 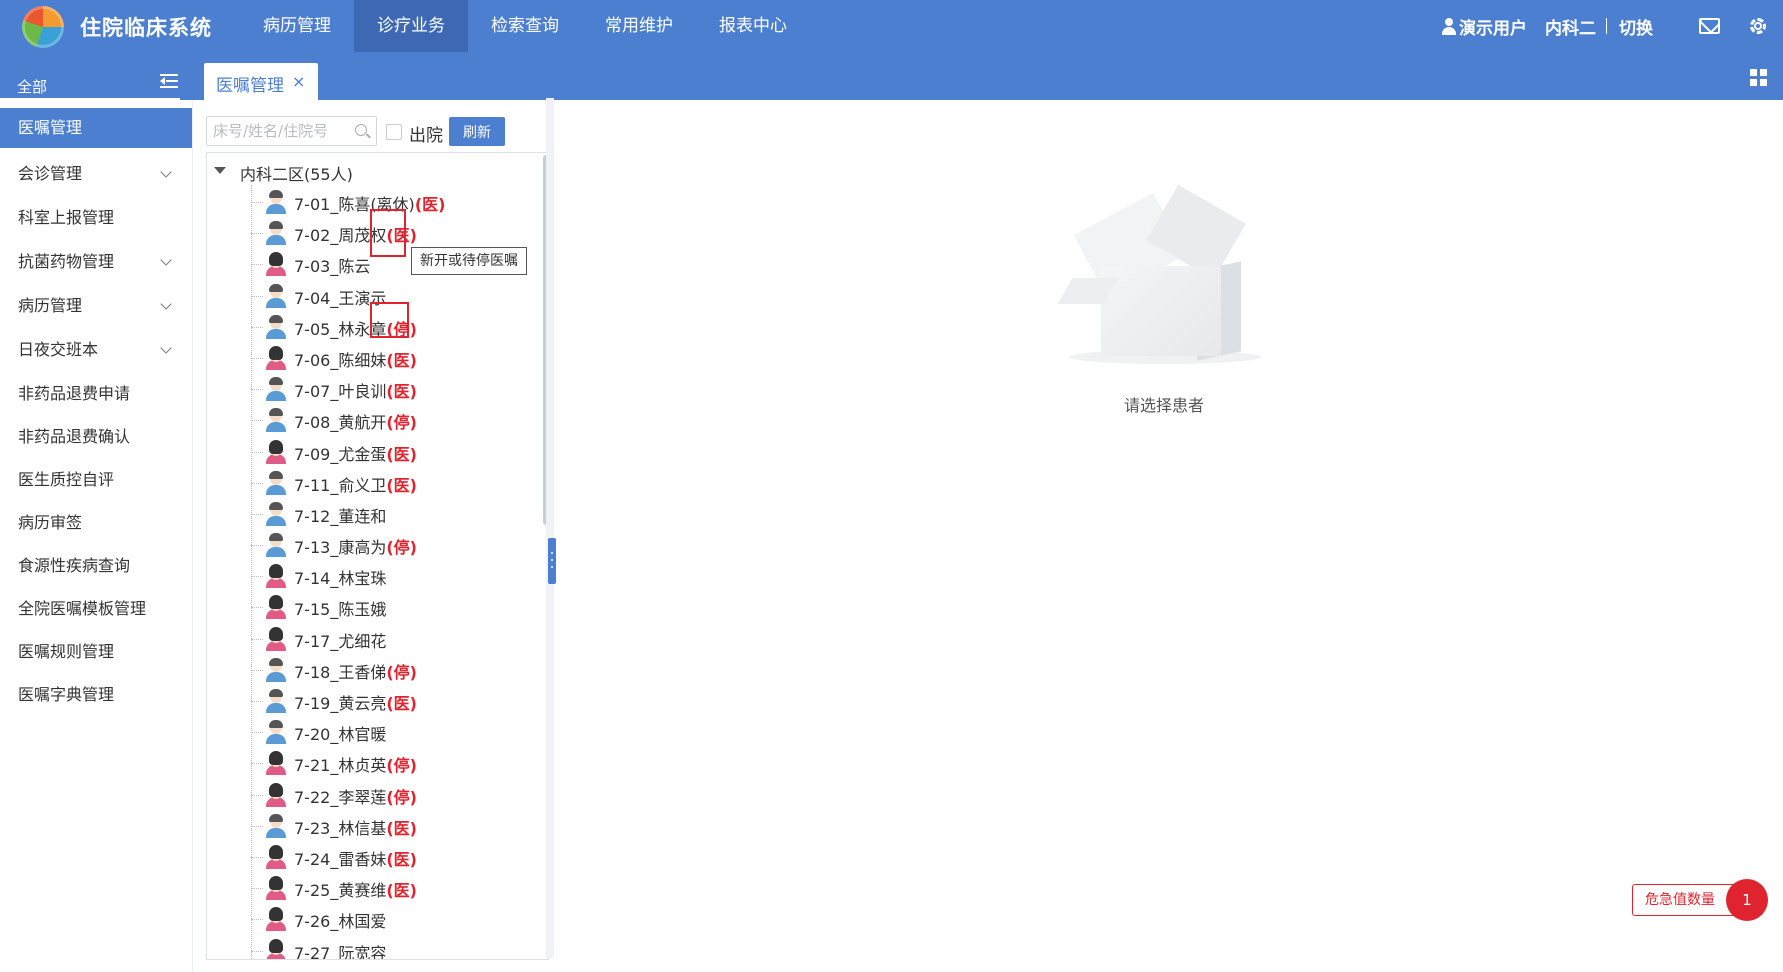 What do you see at coordinates (74, 436) in the screenshot?
I see `sidebar-item-label: 非药品退费确认` at bounding box center [74, 436].